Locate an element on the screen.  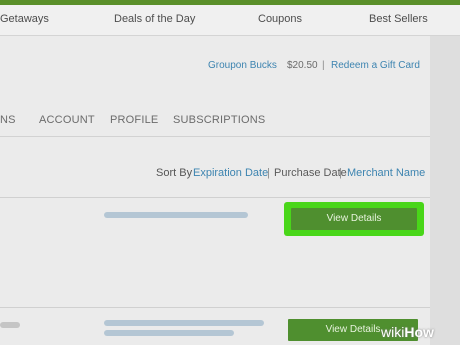
account-tabs: NS ACCOUNT PROFILE SUBSCRIPTIONS is located at coordinates (215, 120).